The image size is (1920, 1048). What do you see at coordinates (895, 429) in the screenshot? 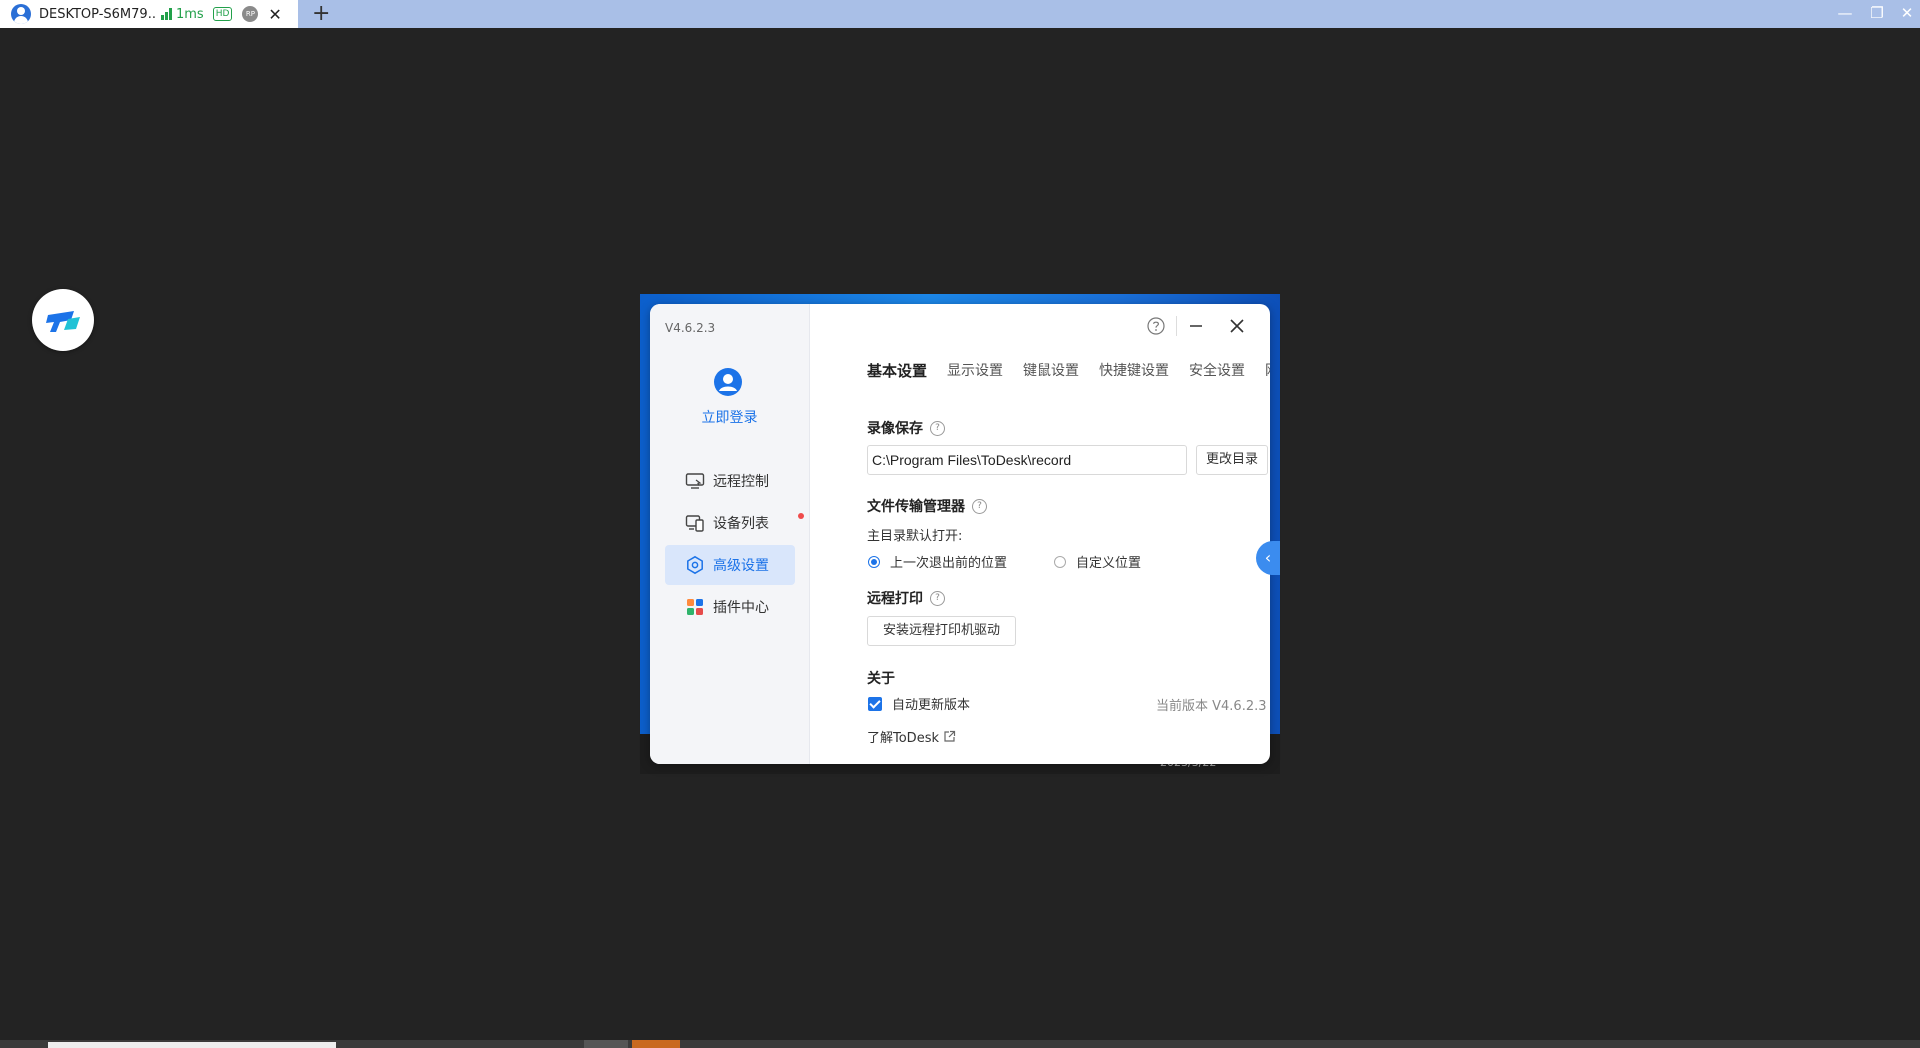
I see `record-title-text: 录像保存` at bounding box center [895, 429].